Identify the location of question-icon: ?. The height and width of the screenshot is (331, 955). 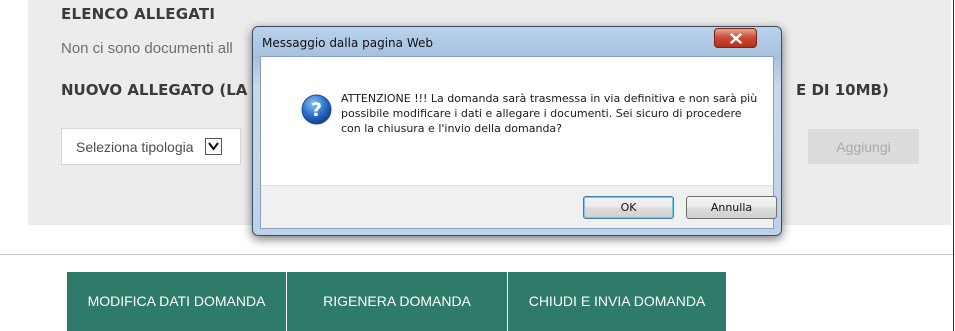
(316, 109).